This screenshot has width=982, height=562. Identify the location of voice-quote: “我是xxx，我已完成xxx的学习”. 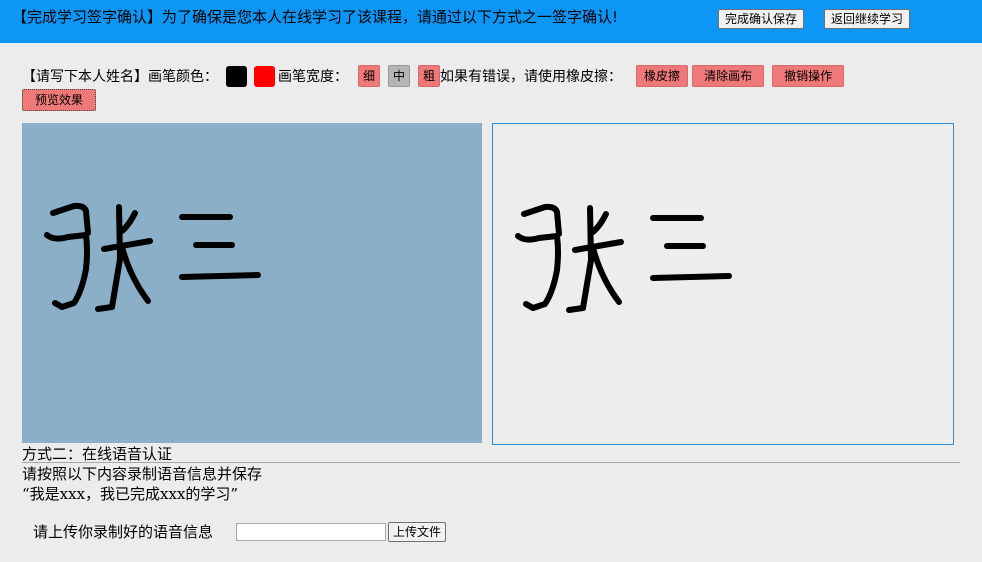
(130, 494).